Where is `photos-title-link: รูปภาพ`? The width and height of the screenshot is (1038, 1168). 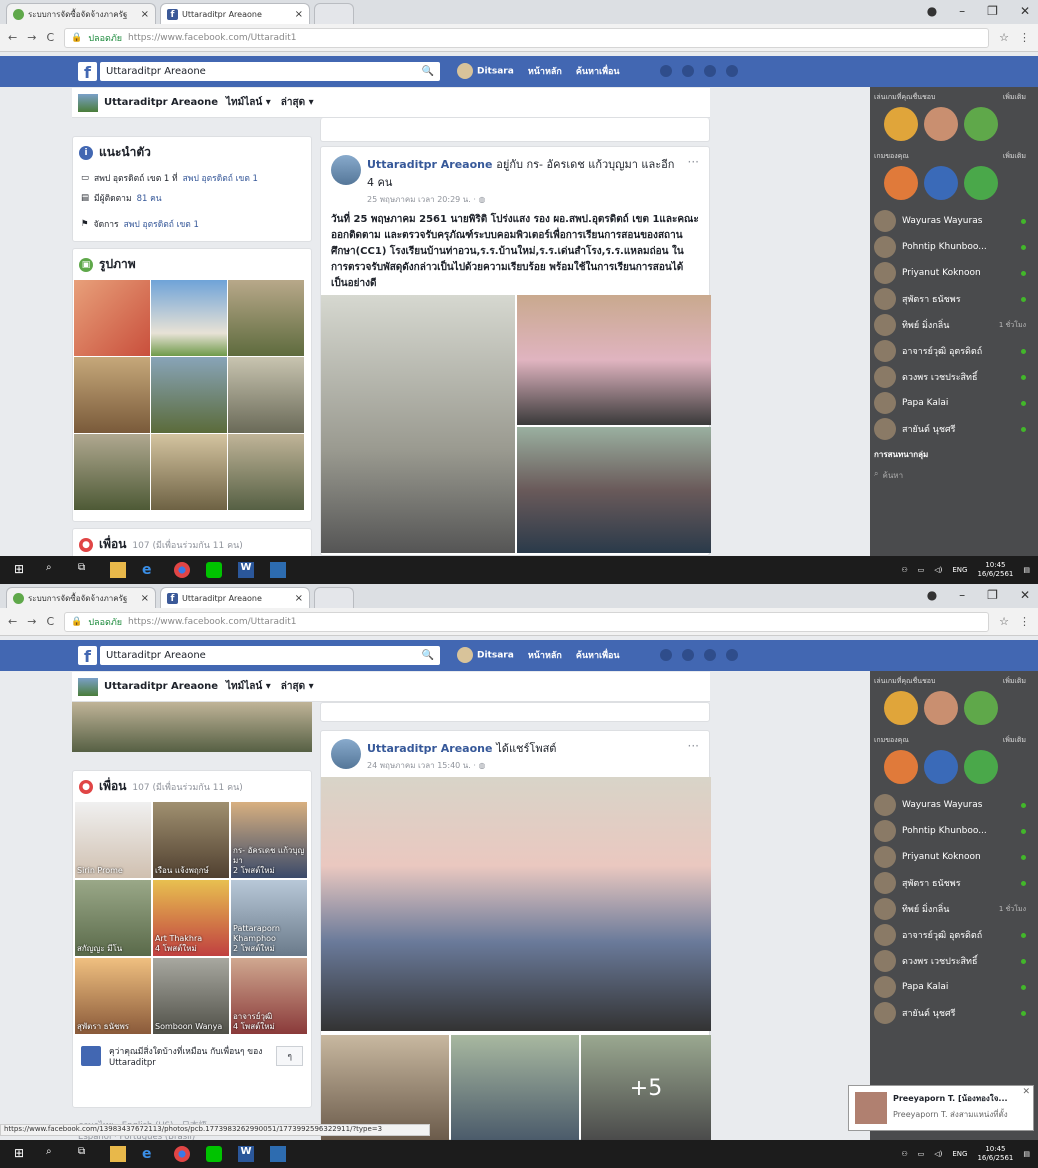
photos-title-link: รูปภาพ is located at coordinates (117, 264).